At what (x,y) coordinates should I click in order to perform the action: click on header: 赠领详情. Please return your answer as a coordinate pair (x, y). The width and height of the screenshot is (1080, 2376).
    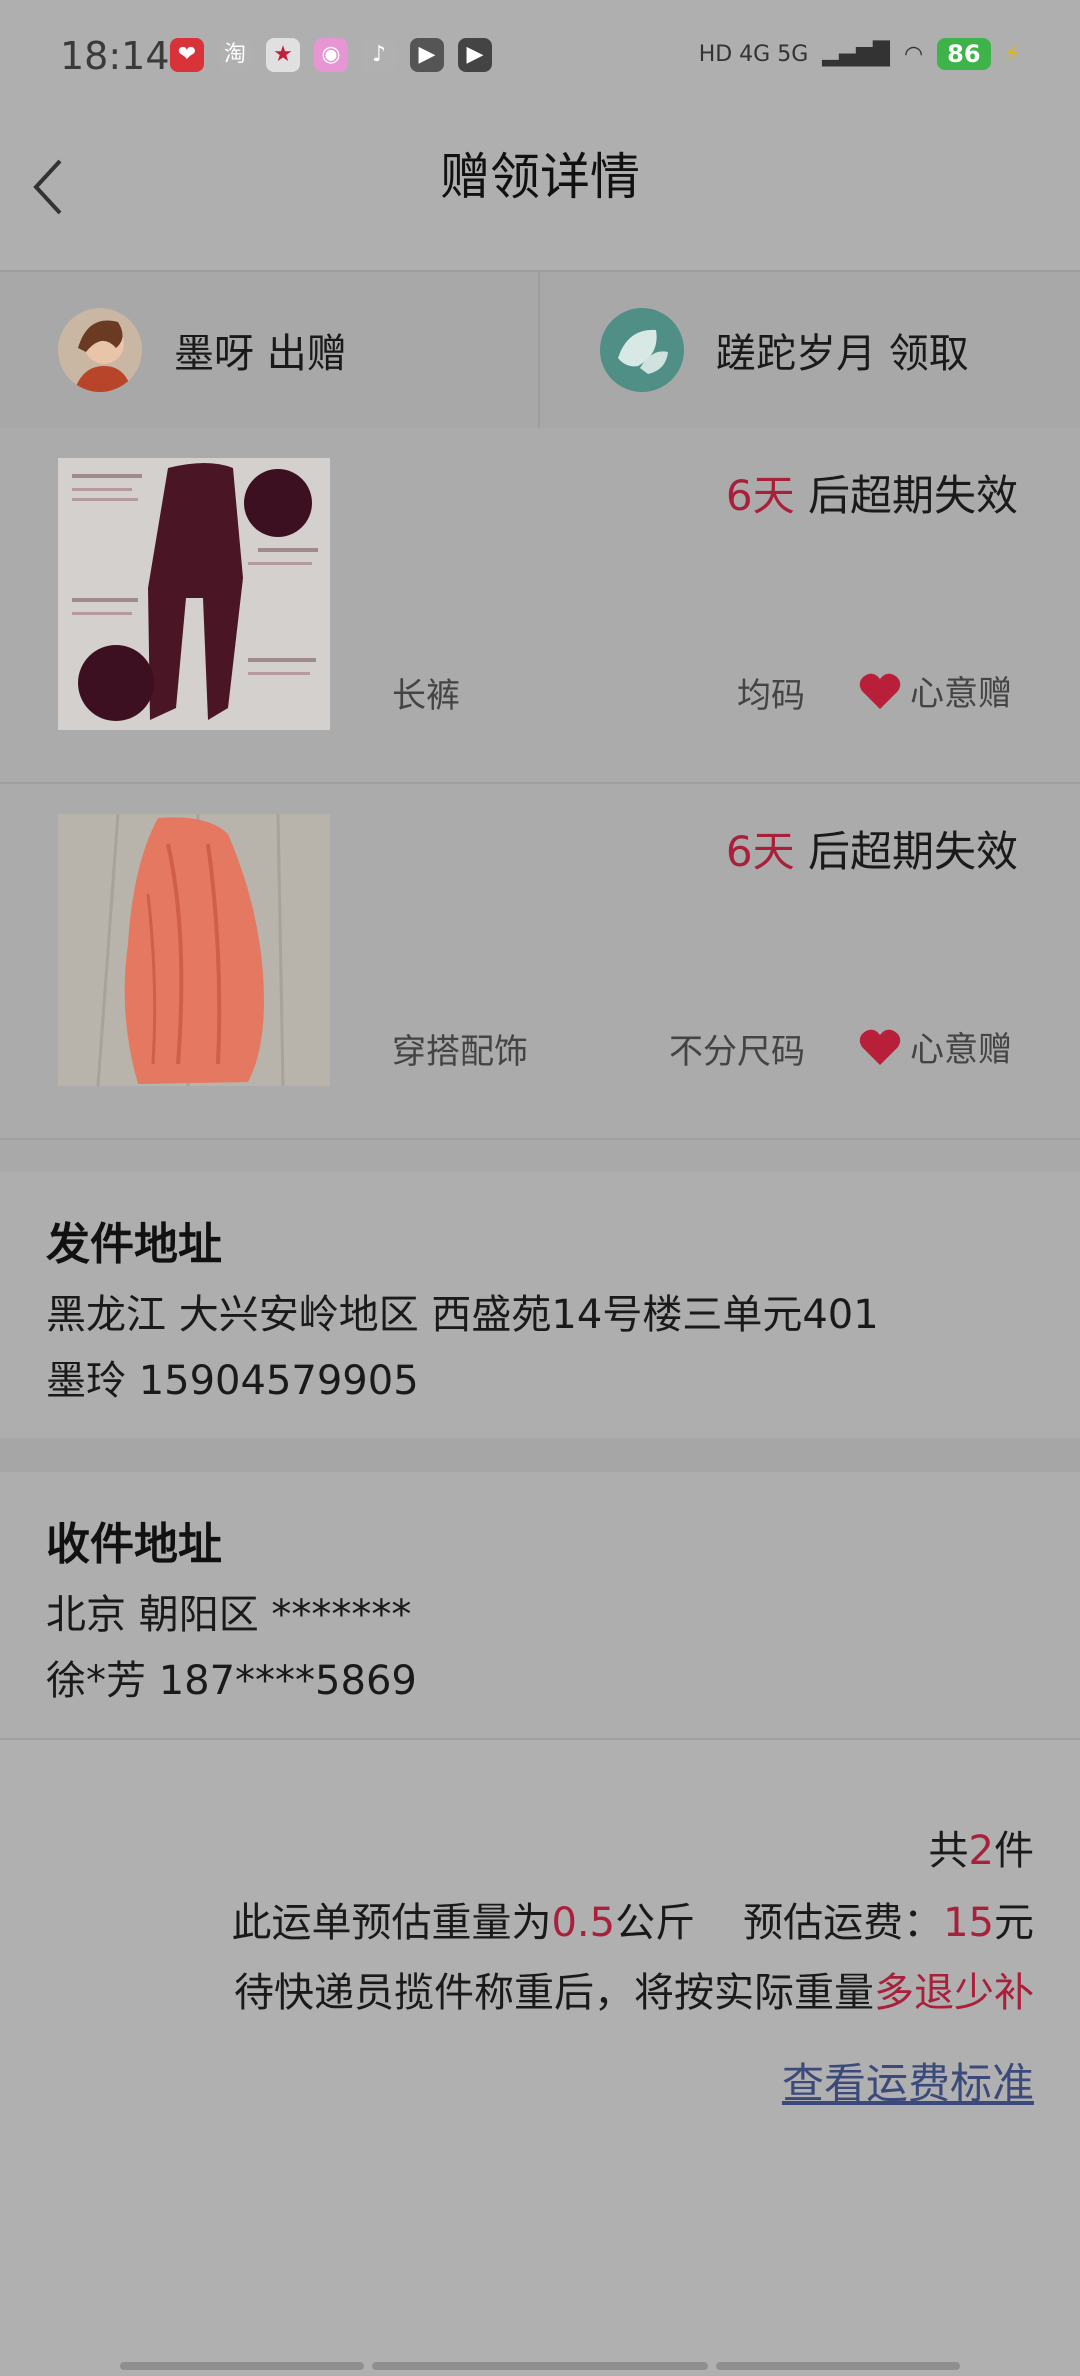
    Looking at the image, I should click on (540, 192).